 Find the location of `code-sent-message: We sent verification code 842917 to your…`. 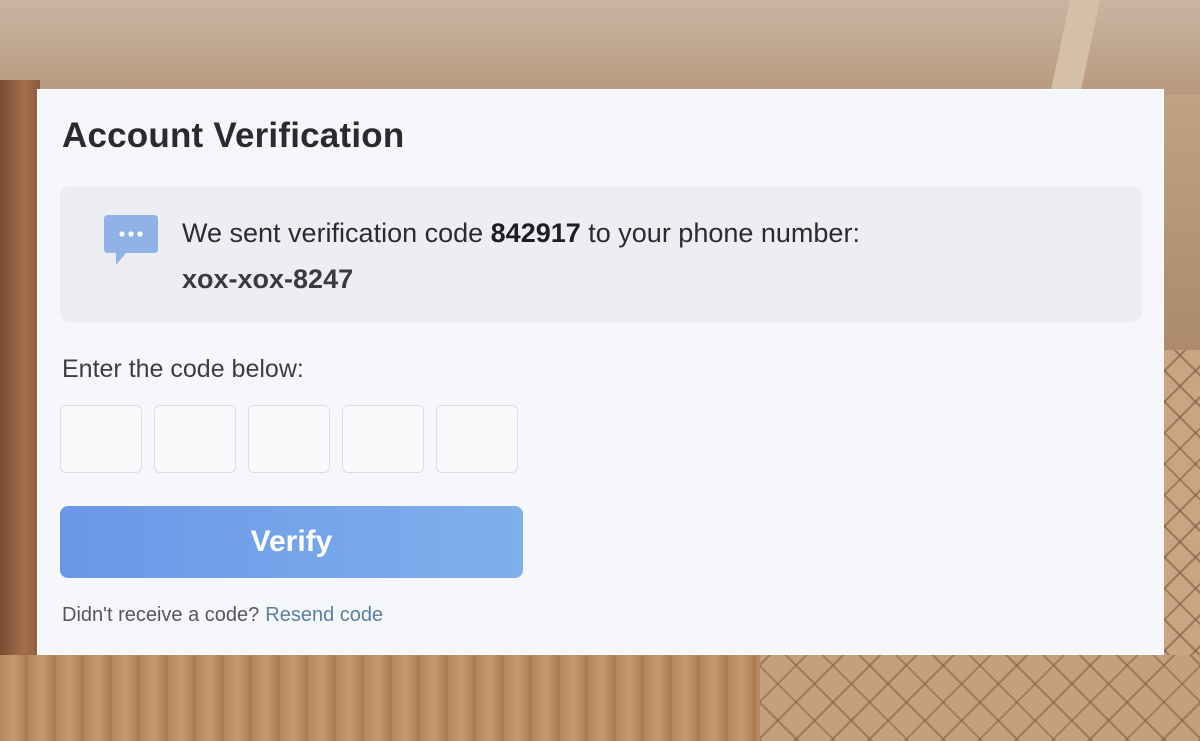

code-sent-message: We sent verification code 842917 to your… is located at coordinates (521, 233).